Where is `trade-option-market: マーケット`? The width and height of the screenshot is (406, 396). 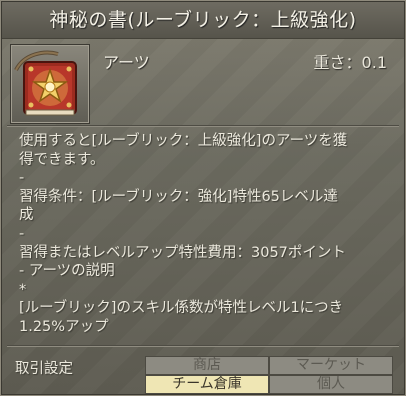
trade-option-market: マーケット is located at coordinates (331, 365).